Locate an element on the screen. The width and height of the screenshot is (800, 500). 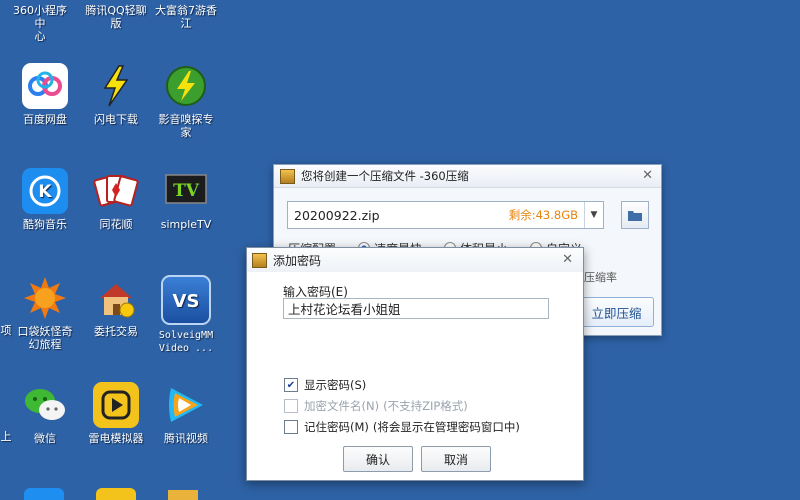
remember-password-option: 记住密码(M) (将会显示在管理密码窗口中) is located at coordinates (402, 427).